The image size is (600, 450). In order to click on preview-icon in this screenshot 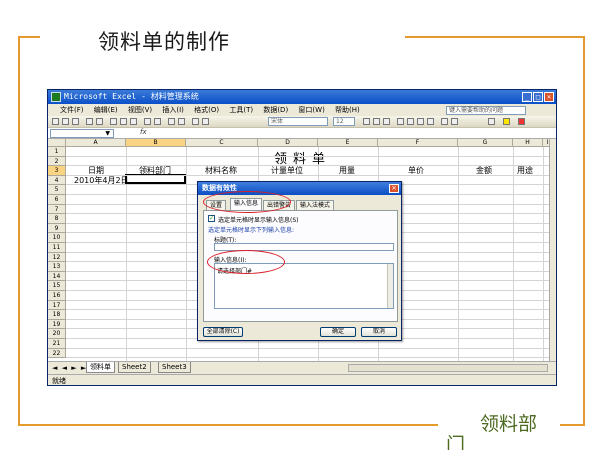, I will do `click(99, 121)`.